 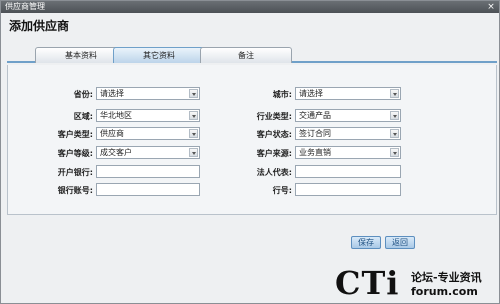 What do you see at coordinates (282, 94) in the screenshot?
I see `city-label: 城市:` at bounding box center [282, 94].